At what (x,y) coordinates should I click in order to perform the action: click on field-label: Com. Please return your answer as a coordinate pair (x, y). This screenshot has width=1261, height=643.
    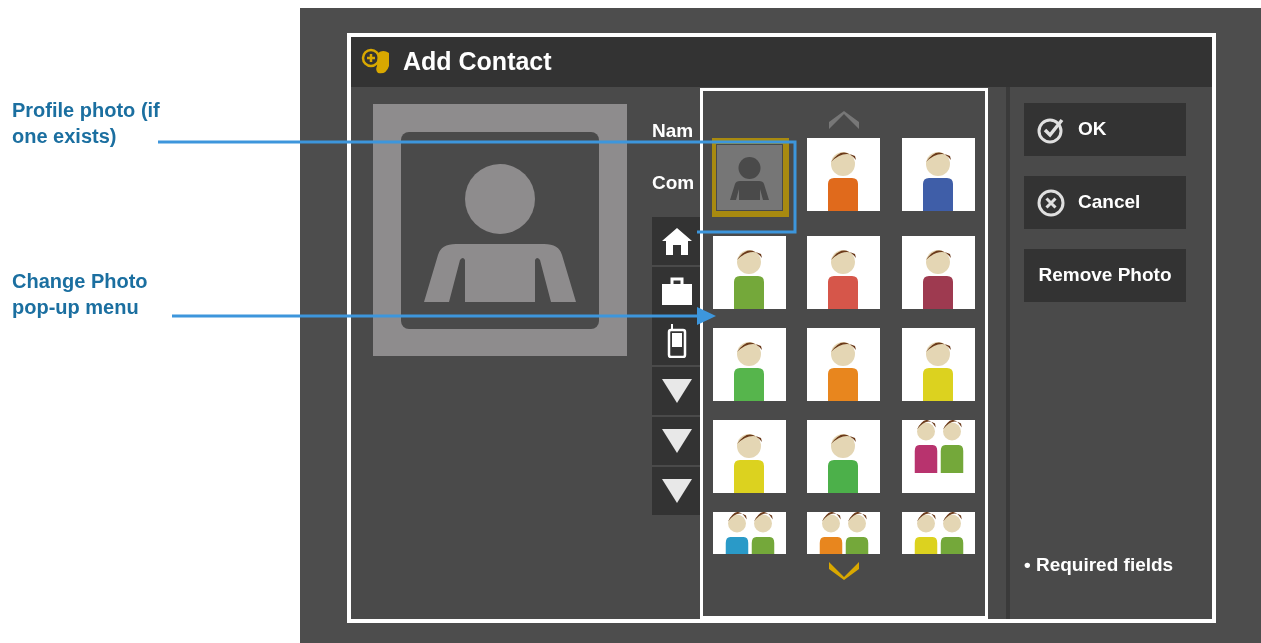
    Looking at the image, I should click on (674, 183).